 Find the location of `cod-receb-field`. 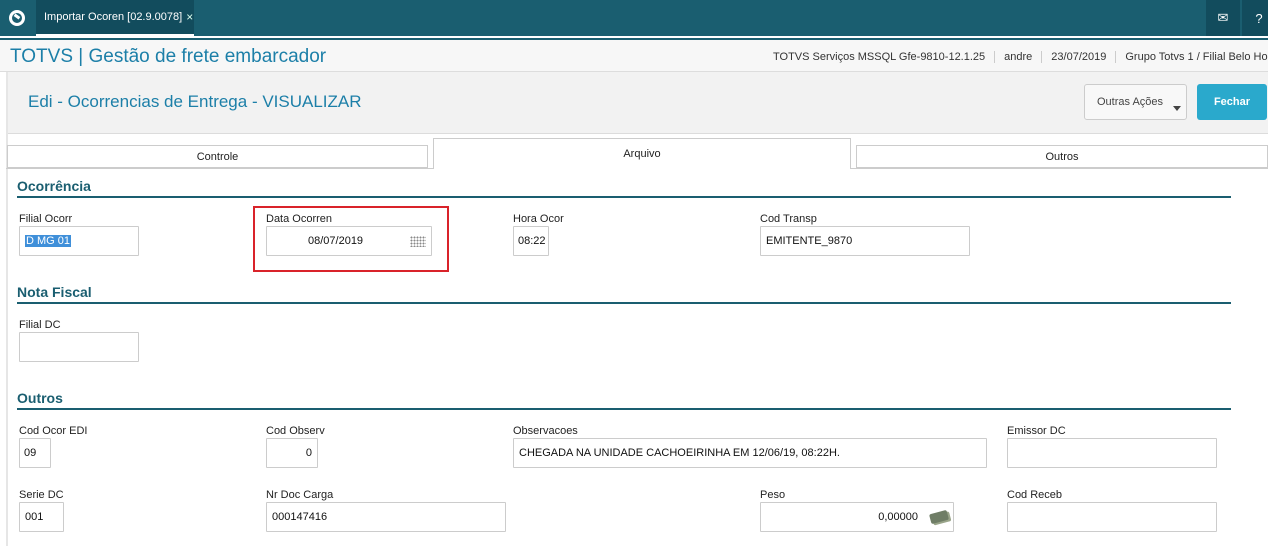

cod-receb-field is located at coordinates (1112, 517).